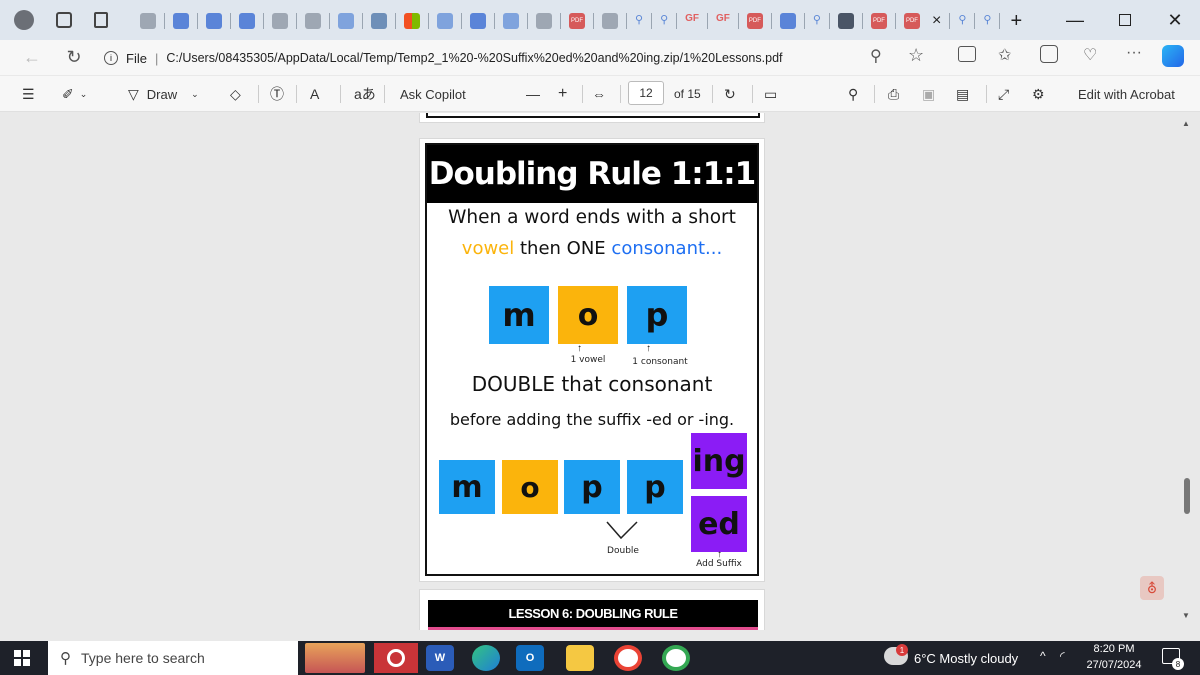 Image resolution: width=1200 pixels, height=675 pixels. Describe the element at coordinates (379, 21) in the screenshot. I see `wordpress-tab-icon` at that location.